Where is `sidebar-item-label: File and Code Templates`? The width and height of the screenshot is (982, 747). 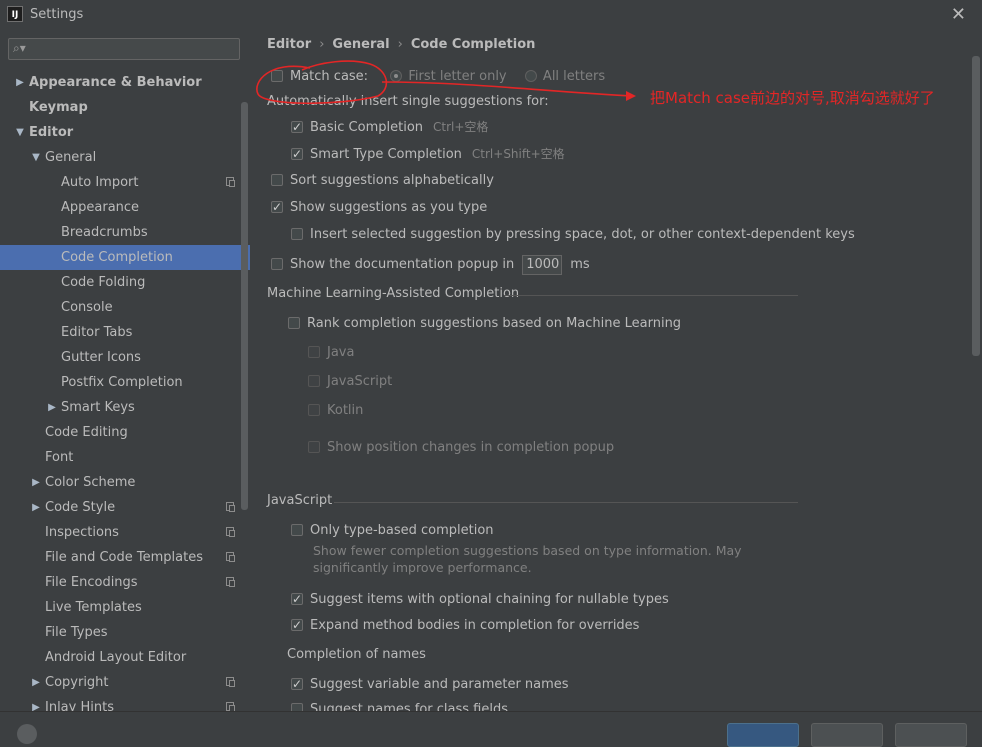
sidebar-item-label: File and Code Templates is located at coordinates (124, 557).